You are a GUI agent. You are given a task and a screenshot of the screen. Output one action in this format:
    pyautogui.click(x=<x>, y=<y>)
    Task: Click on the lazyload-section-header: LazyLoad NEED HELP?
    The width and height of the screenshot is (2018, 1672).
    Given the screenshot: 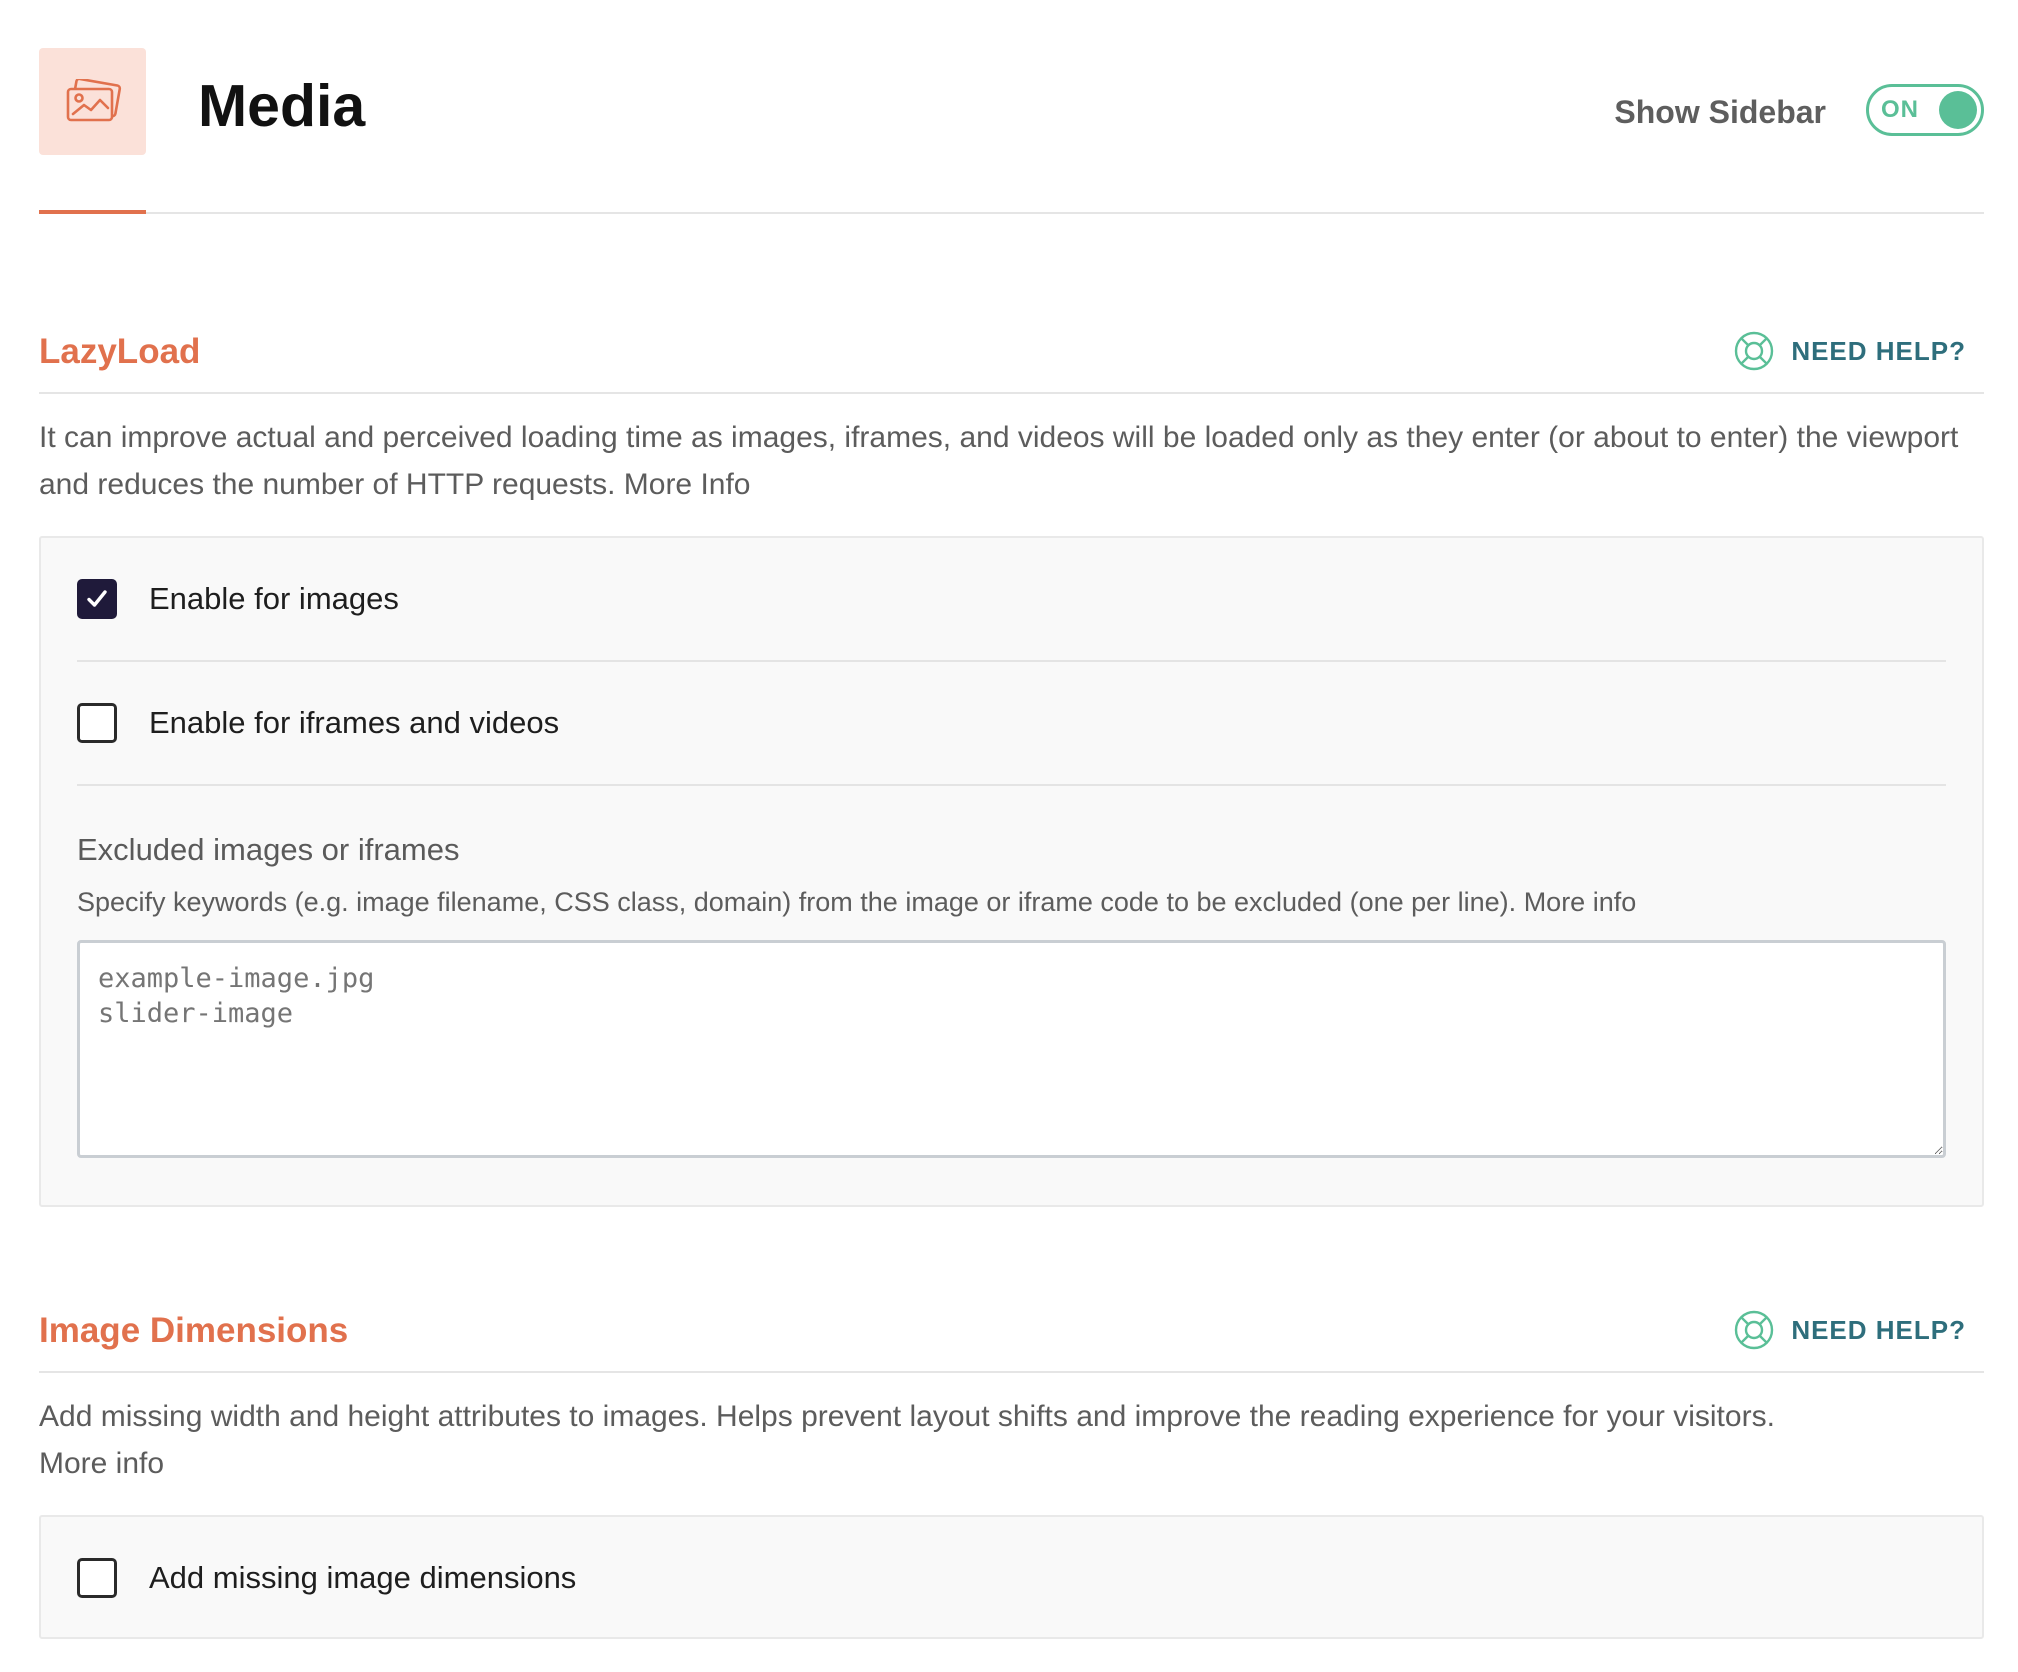 What is the action you would take?
    pyautogui.click(x=1011, y=352)
    